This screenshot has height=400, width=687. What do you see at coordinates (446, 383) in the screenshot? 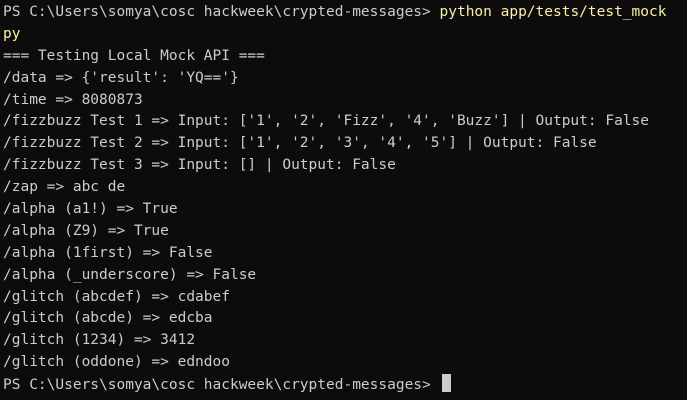
I see `text-cursor` at bounding box center [446, 383].